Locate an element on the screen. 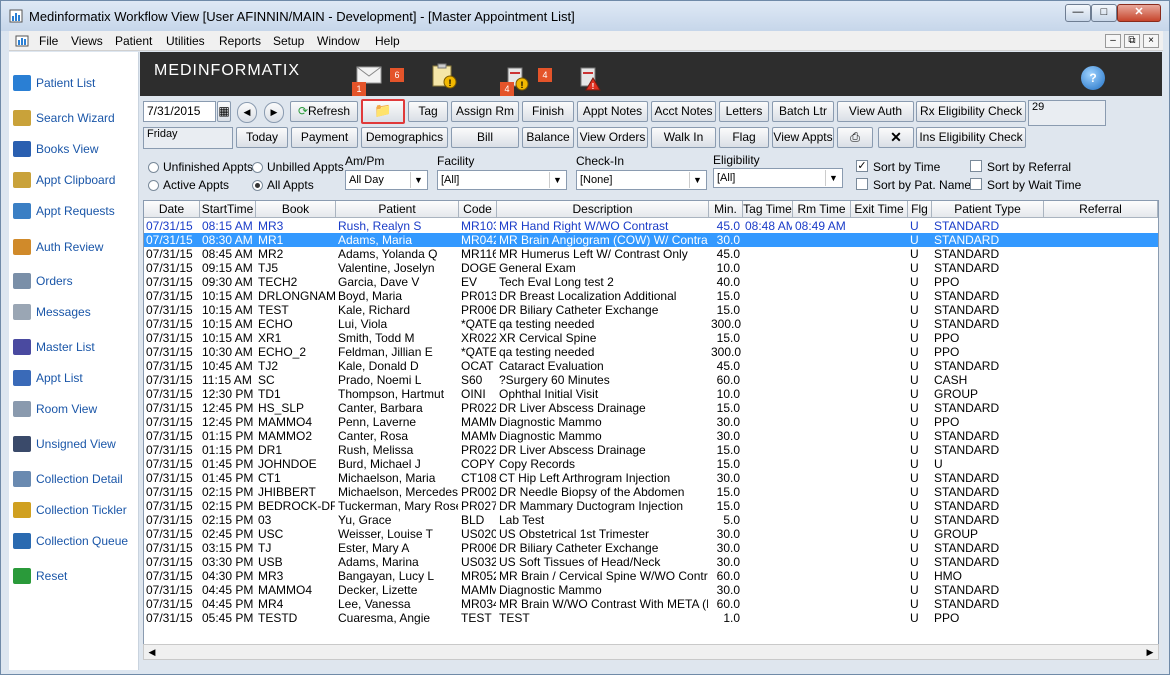 The width and height of the screenshot is (1170, 675). sidebar-item-patient-list: Patient List is located at coordinates (76, 83).